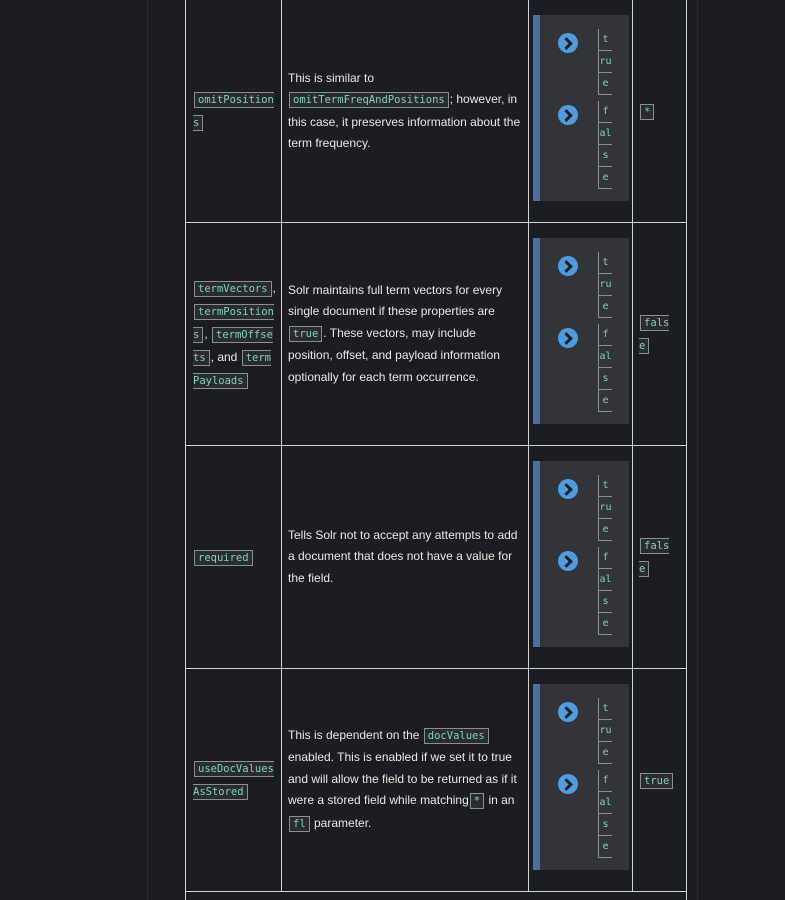 This screenshot has height=900, width=785. Describe the element at coordinates (233, 288) in the screenshot. I see `property-name: termVectors` at that location.